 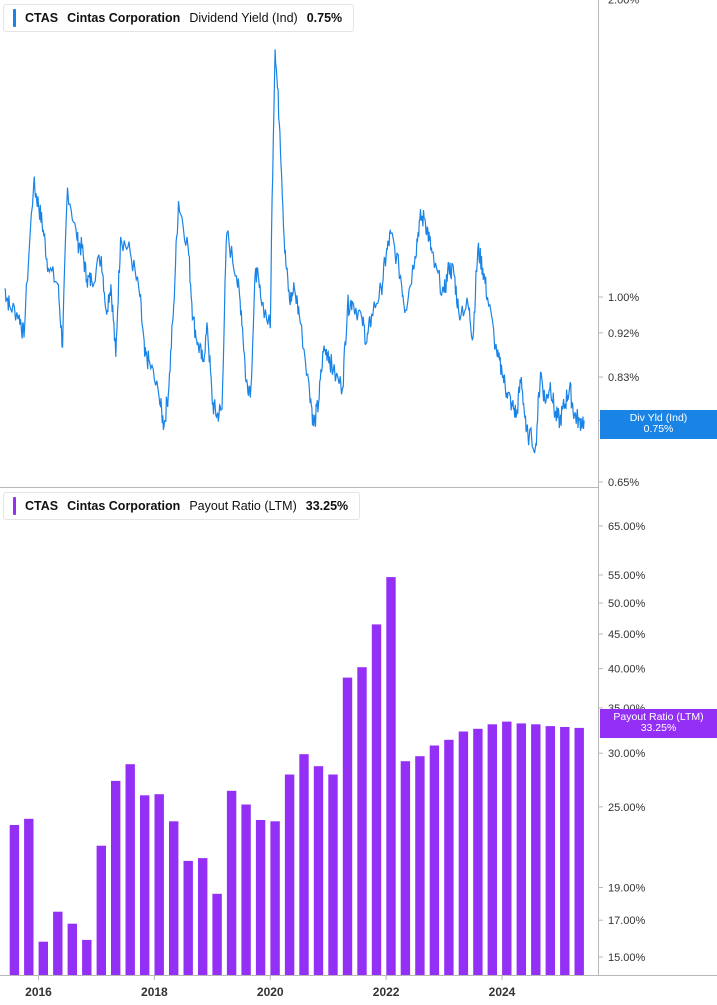 I want to click on payout-y-tick-label: 40.00%, so click(x=627, y=670).